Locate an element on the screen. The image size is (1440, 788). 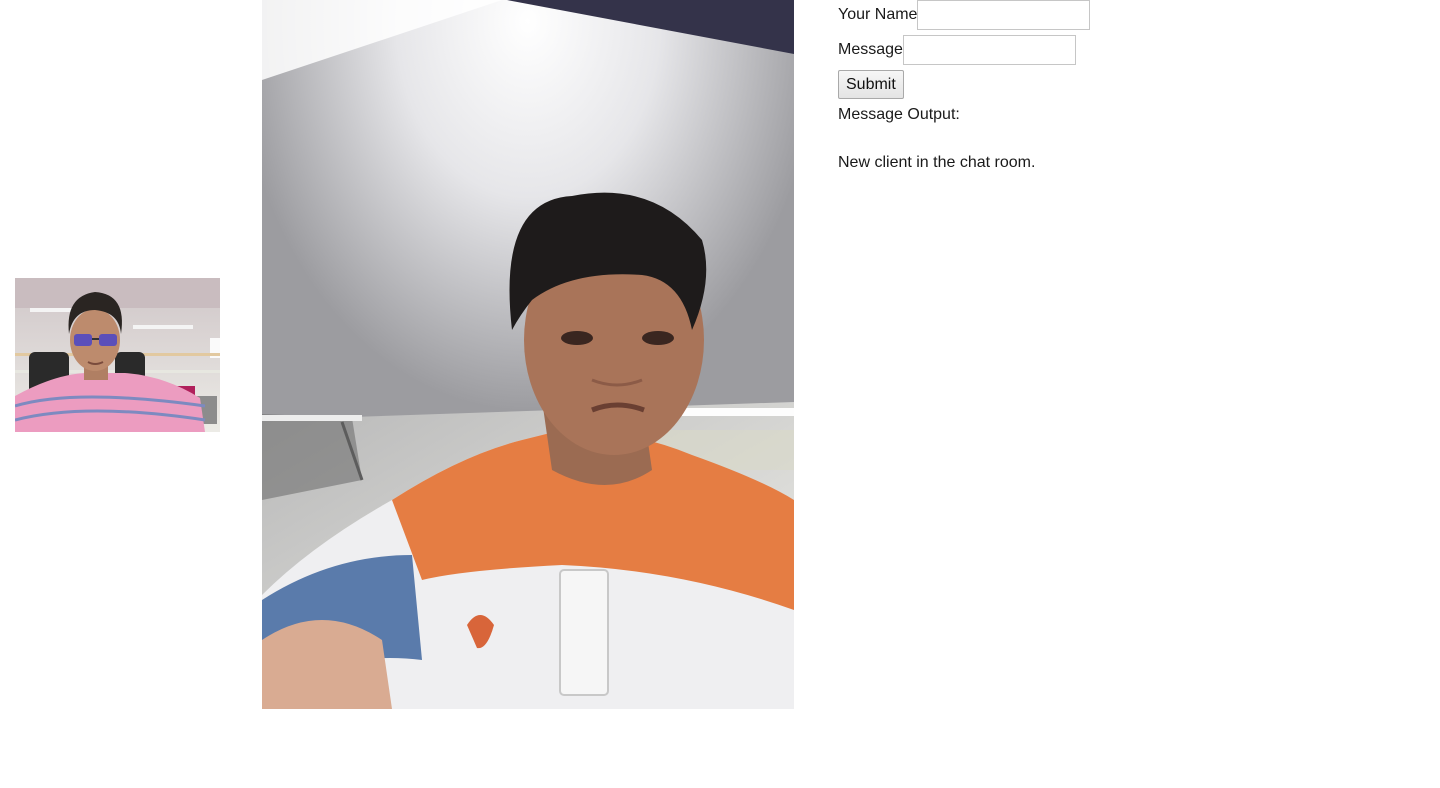
message-output-line: New client in the chat room. is located at coordinates (937, 162).